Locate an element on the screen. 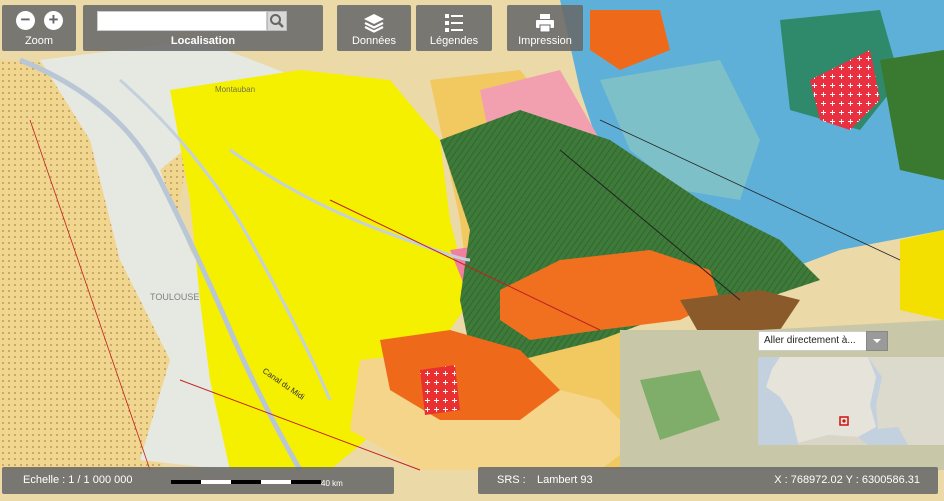 Image resolution: width=944 pixels, height=501 pixels. legend-list-icon is located at coordinates (454, 23).